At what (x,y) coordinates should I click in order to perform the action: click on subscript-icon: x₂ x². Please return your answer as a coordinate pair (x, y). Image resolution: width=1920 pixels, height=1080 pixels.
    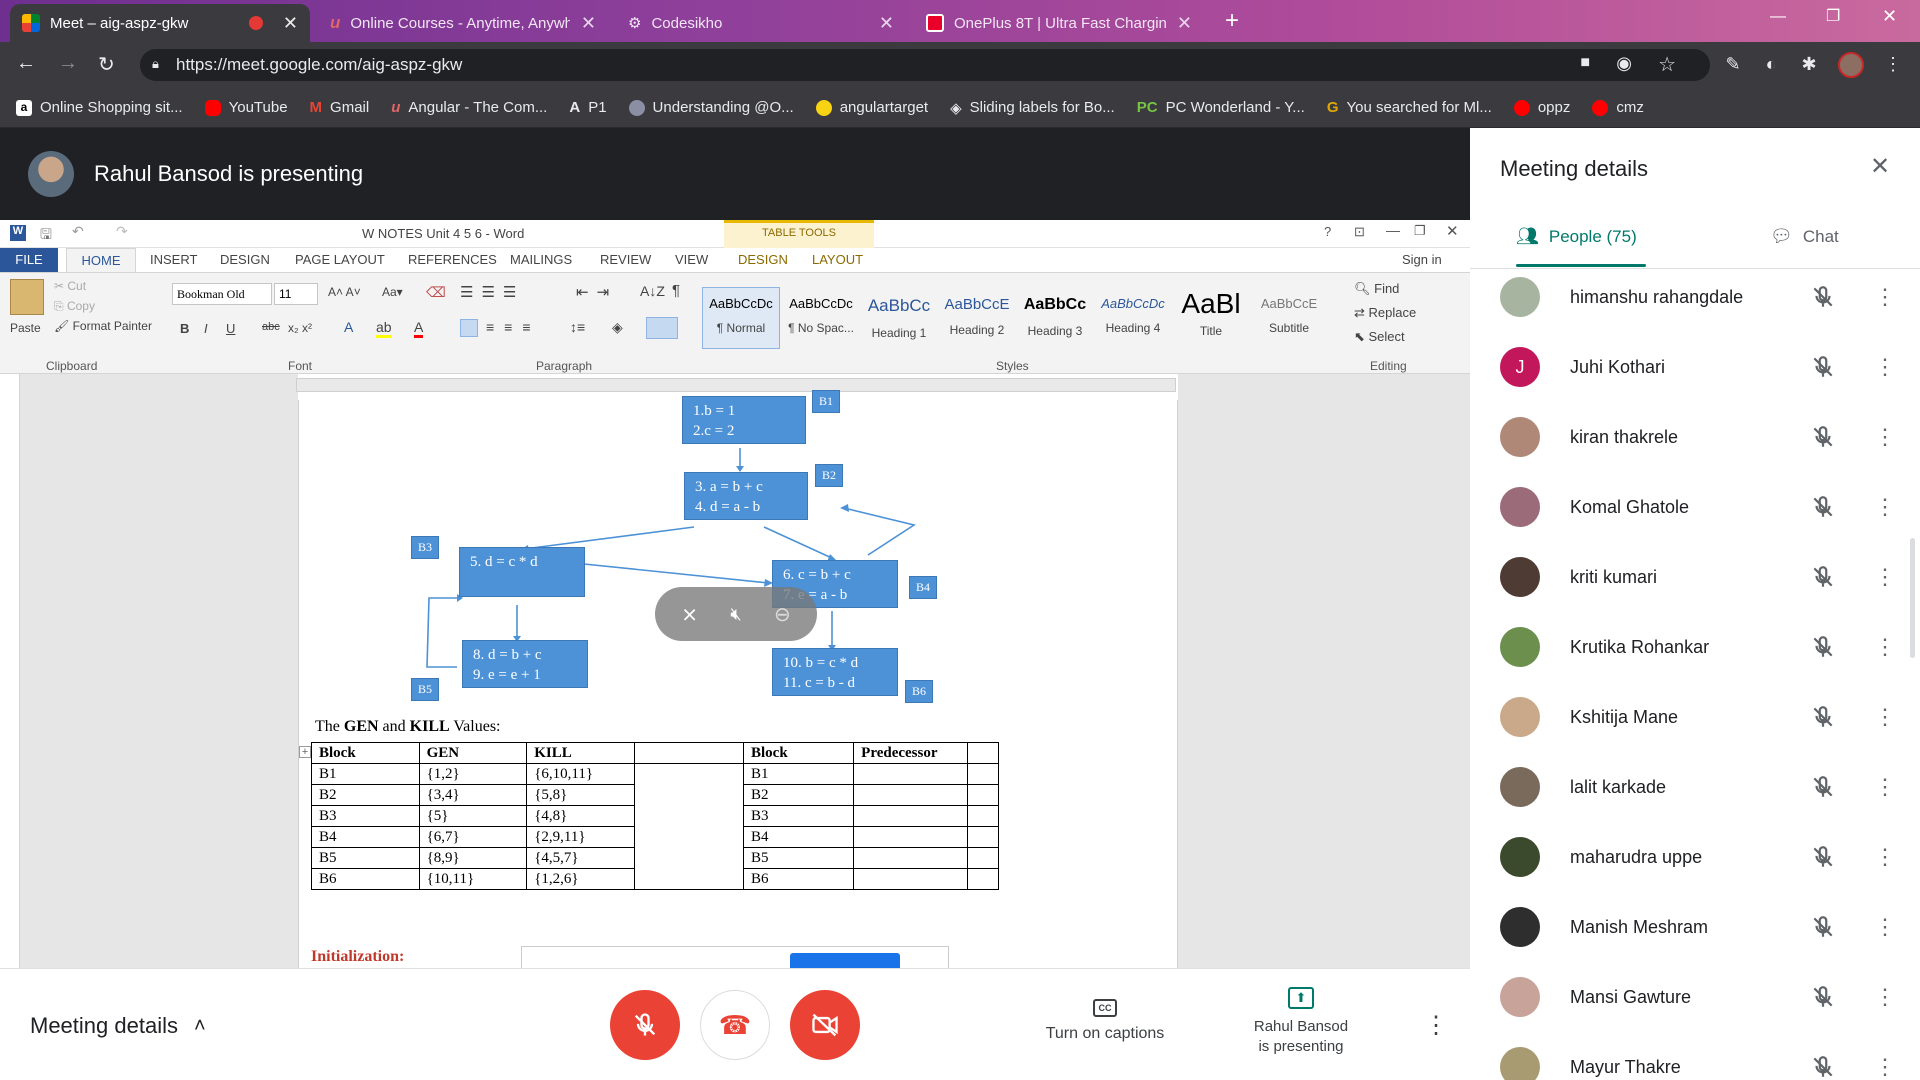
    Looking at the image, I should click on (300, 328).